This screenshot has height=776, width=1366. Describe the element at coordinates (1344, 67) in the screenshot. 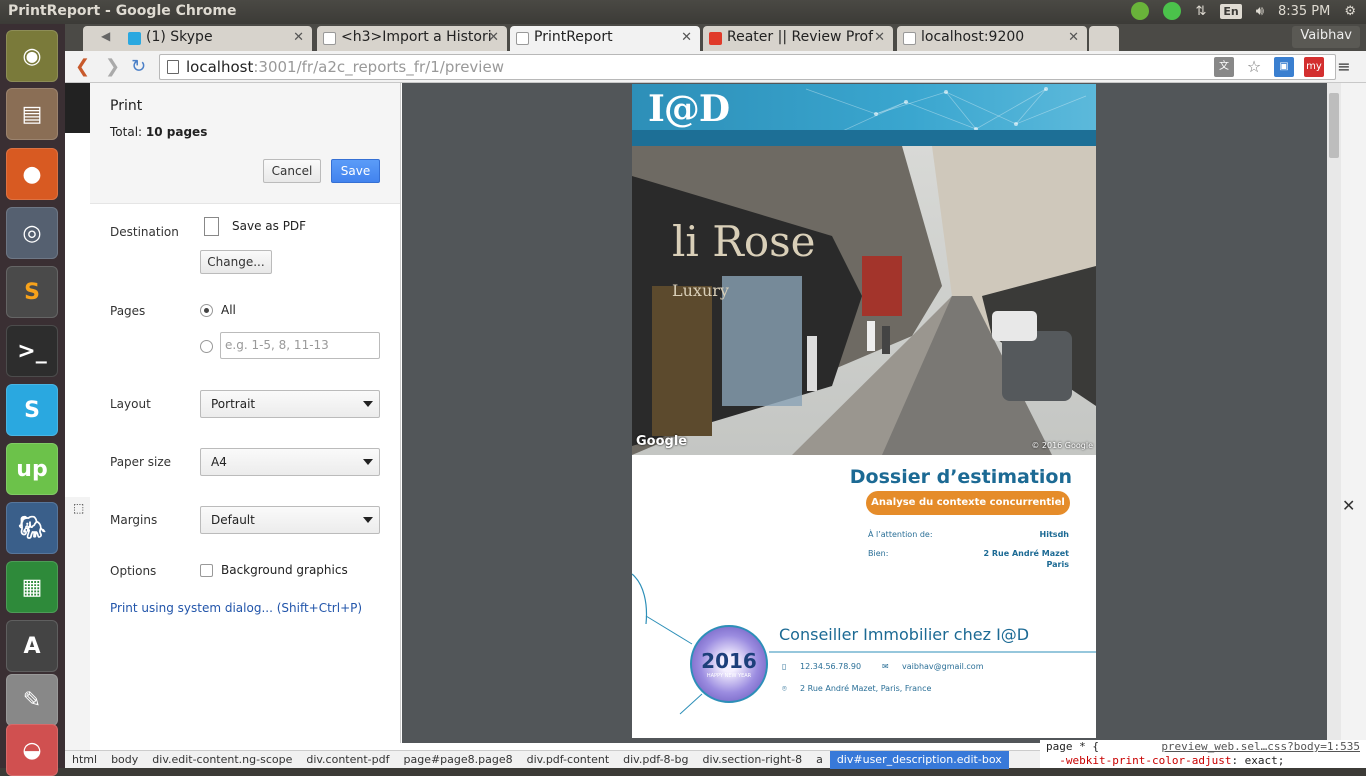

I see `menu-icon: ≡` at that location.